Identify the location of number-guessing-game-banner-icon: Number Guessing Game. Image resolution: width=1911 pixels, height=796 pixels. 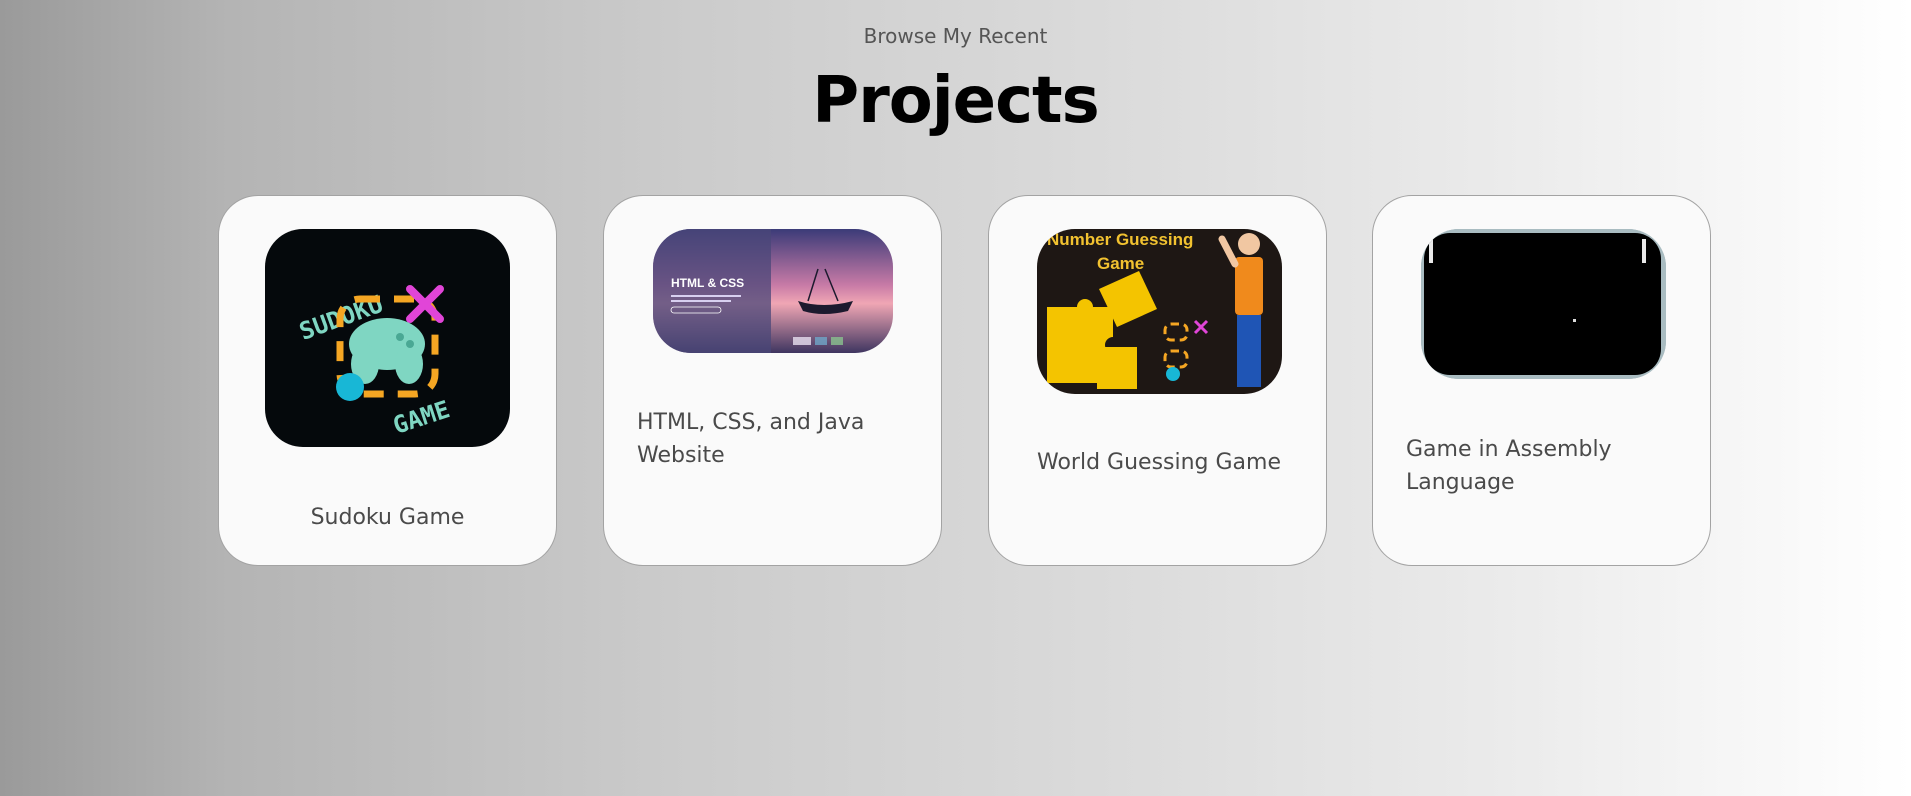
(1159, 311).